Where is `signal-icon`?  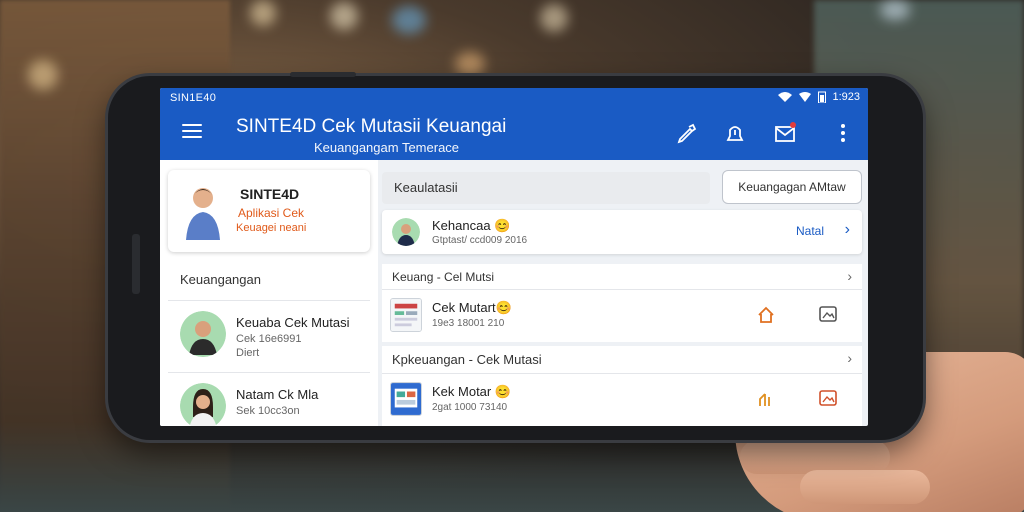
signal-icon is located at coordinates (805, 97).